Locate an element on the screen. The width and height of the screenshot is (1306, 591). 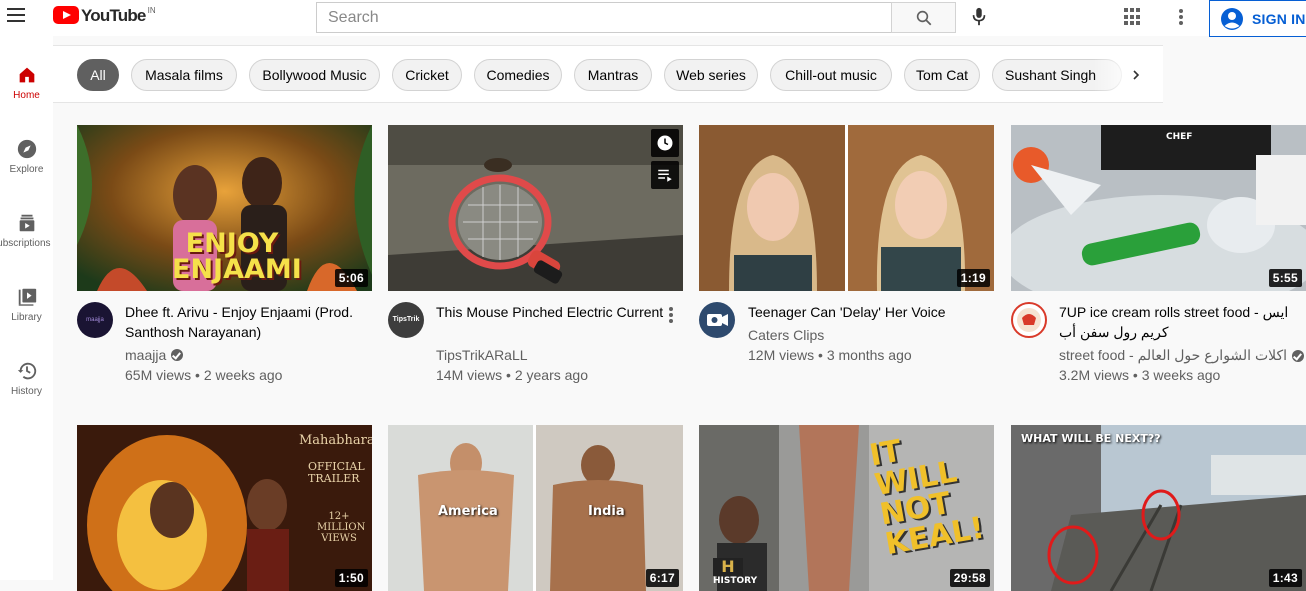
watch-later-button is located at coordinates (665, 143).